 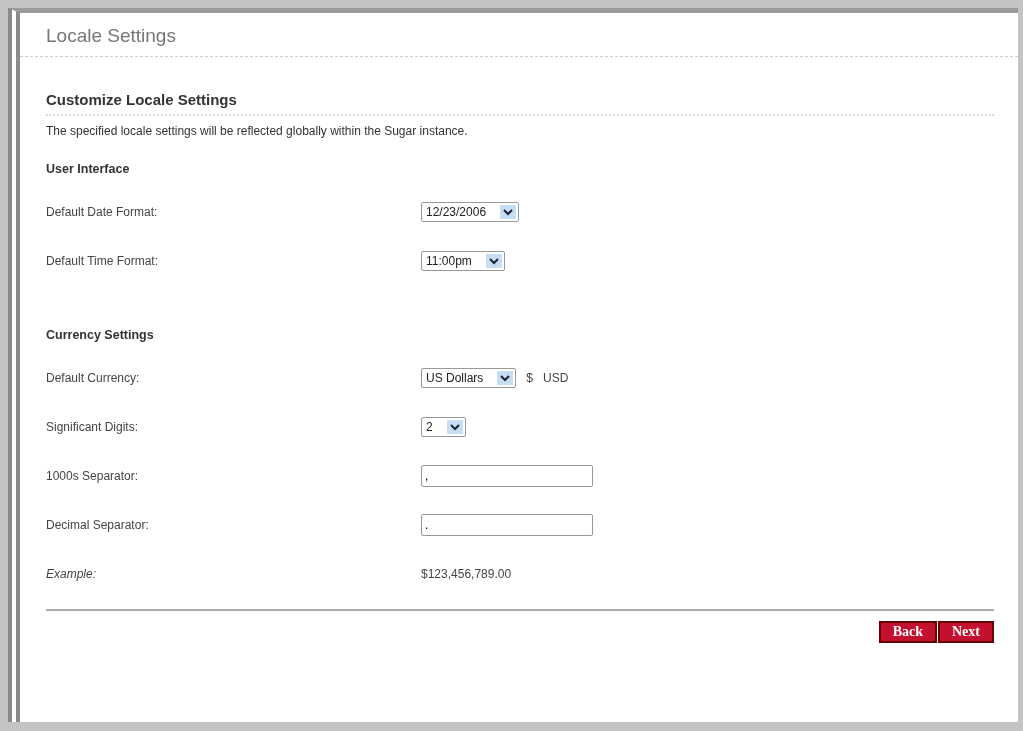 What do you see at coordinates (443, 426) in the screenshot?
I see `dropdown: 2` at bounding box center [443, 426].